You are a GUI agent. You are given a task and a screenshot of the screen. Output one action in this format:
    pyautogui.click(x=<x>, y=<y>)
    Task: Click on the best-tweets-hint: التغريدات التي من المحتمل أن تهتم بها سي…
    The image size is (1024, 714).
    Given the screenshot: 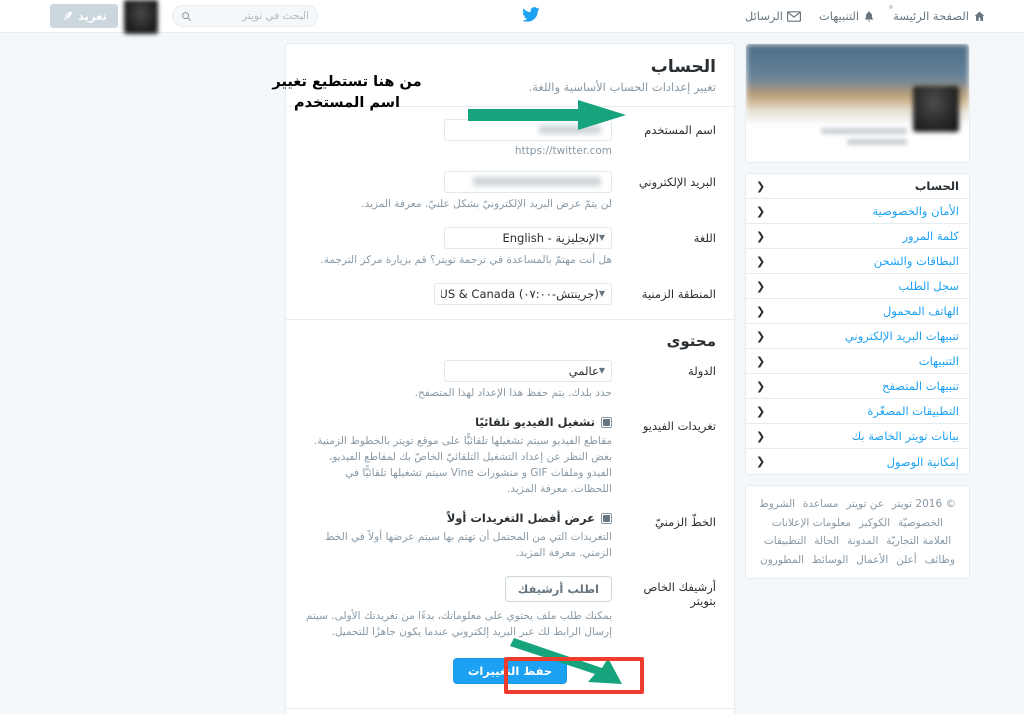 What is the action you would take?
    pyautogui.click(x=468, y=545)
    